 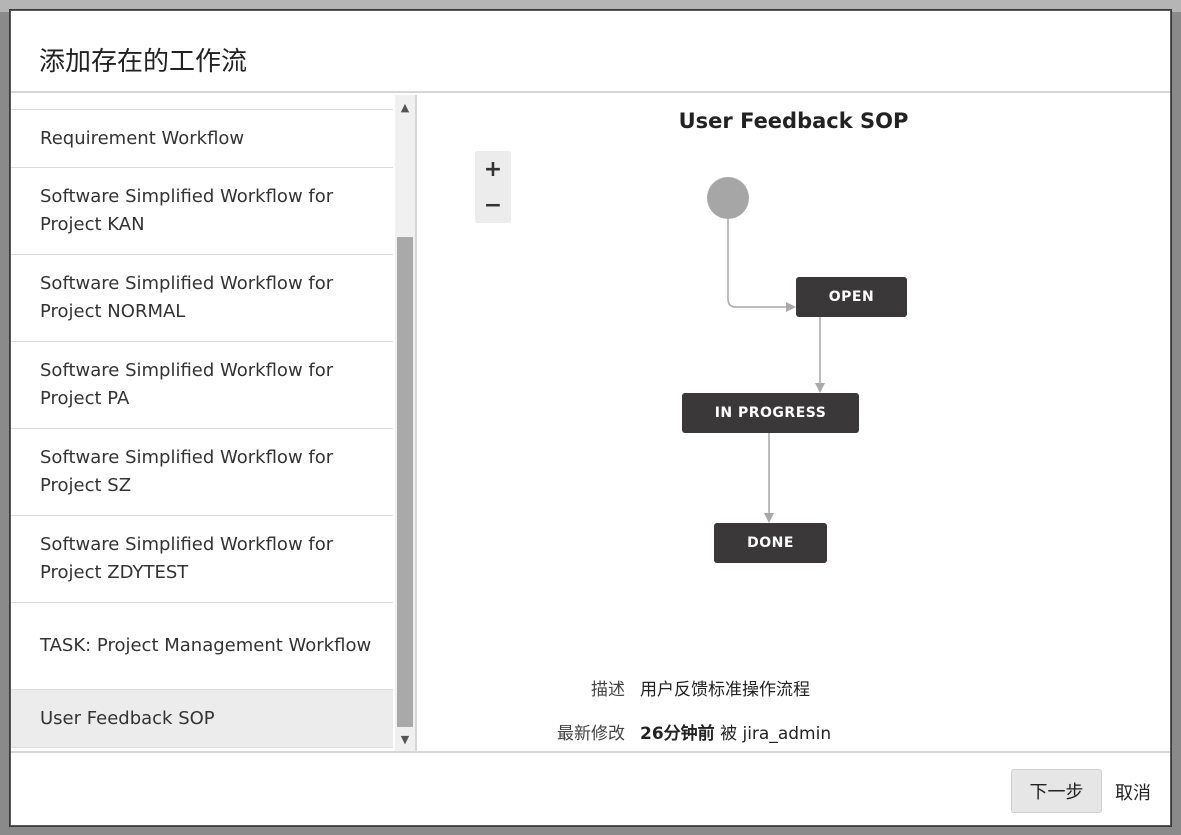 I want to click on workflow-list-item-label: TASK: Project Management Workflow, so click(x=206, y=645).